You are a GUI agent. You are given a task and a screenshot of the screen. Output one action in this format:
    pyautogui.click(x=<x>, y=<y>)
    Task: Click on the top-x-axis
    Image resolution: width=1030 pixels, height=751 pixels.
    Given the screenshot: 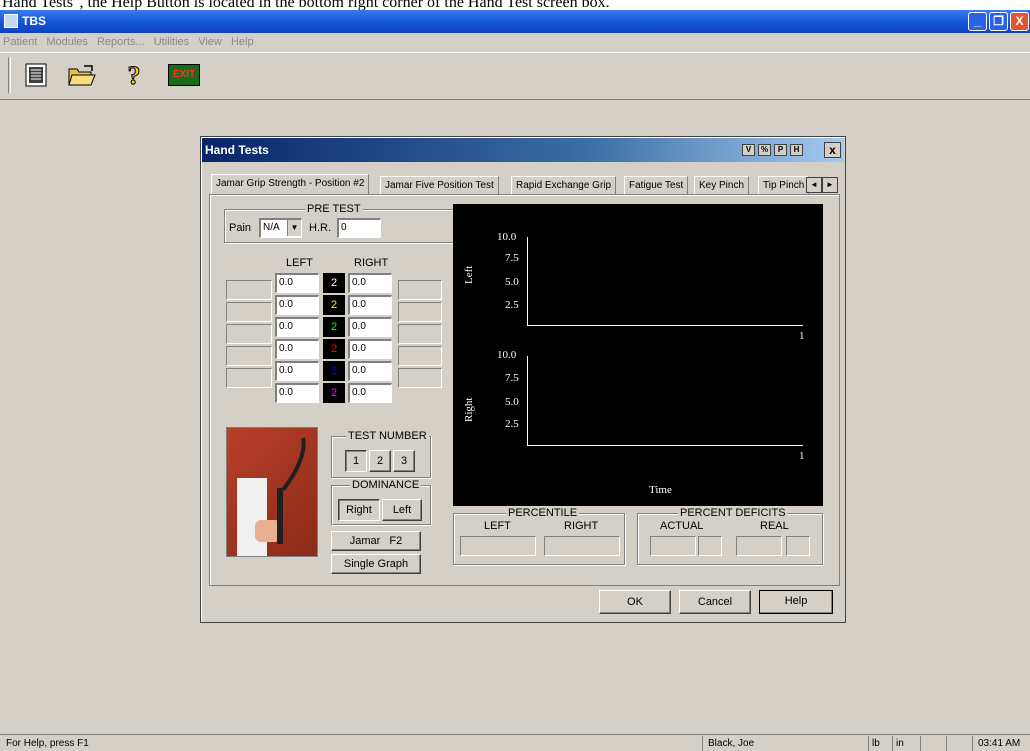 What is the action you would take?
    pyautogui.click(x=665, y=325)
    